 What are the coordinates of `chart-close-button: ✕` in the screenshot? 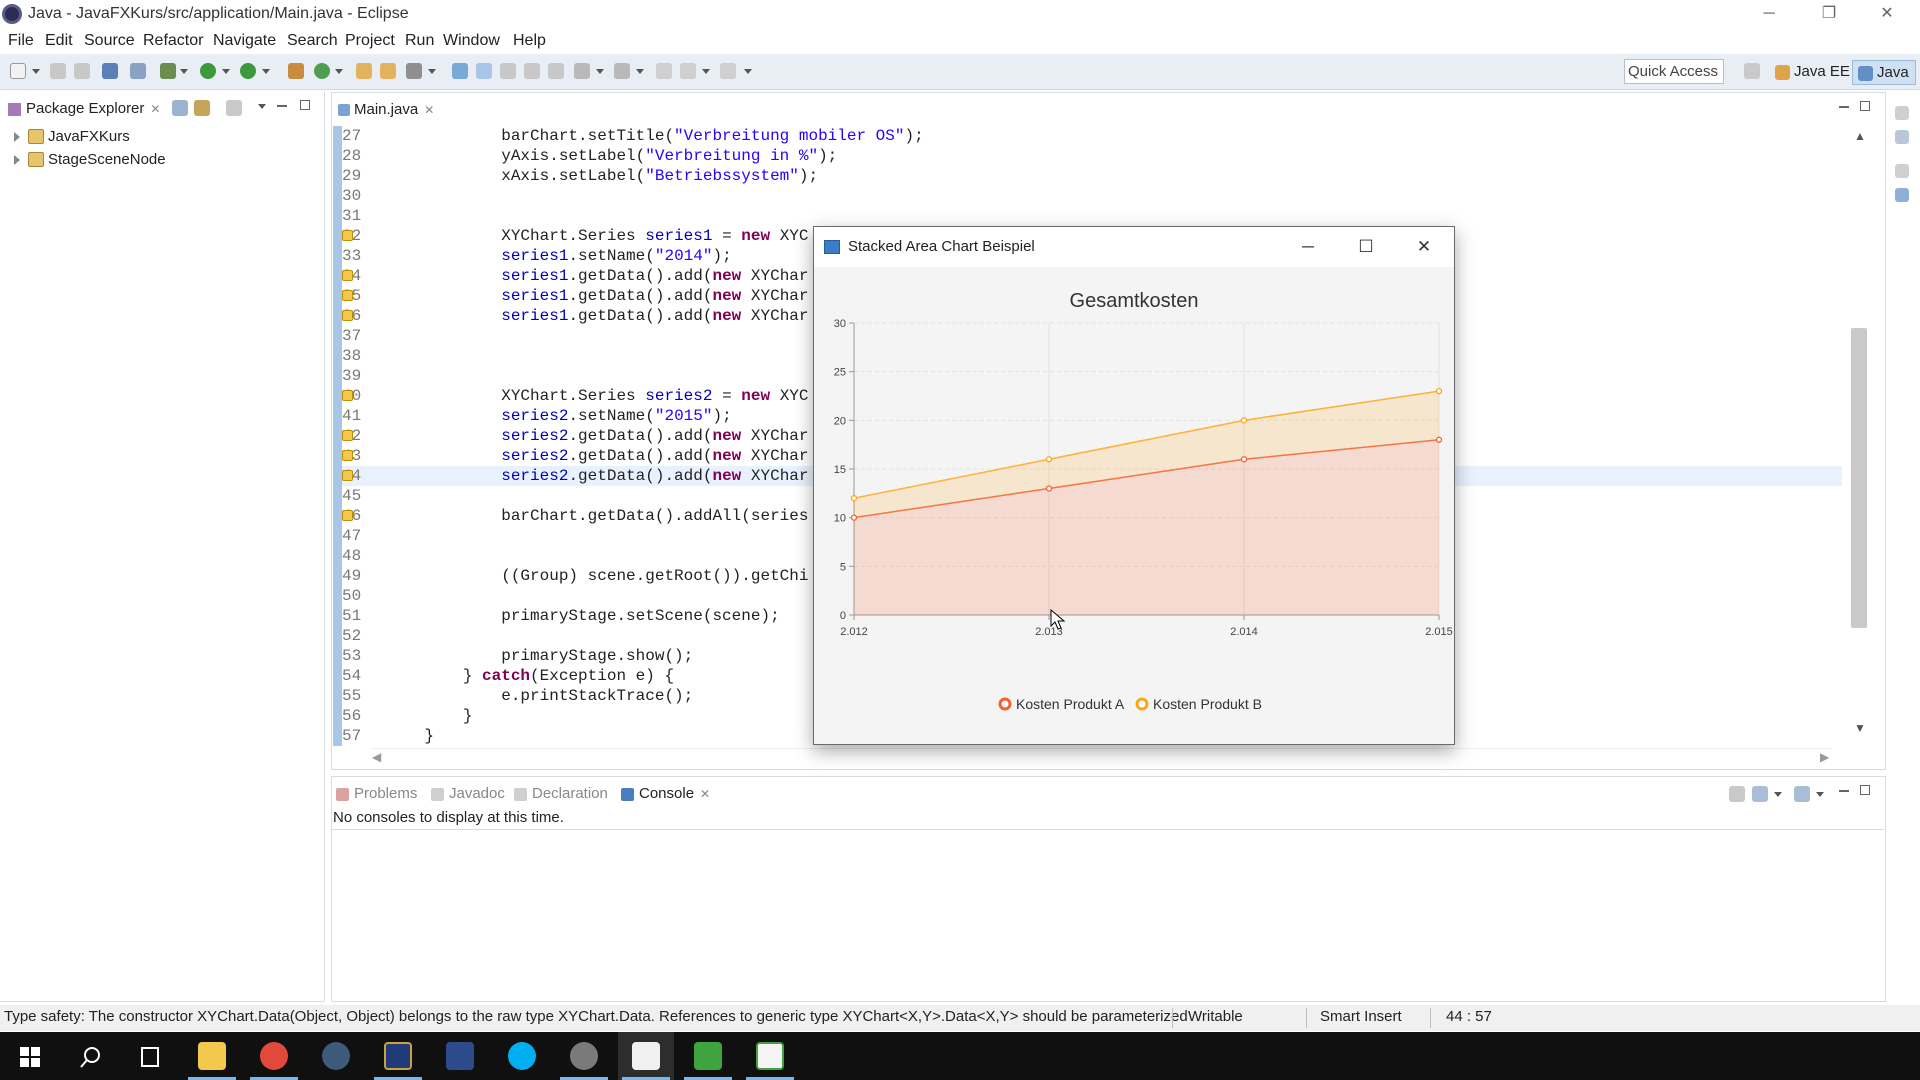 It's located at (1424, 247).